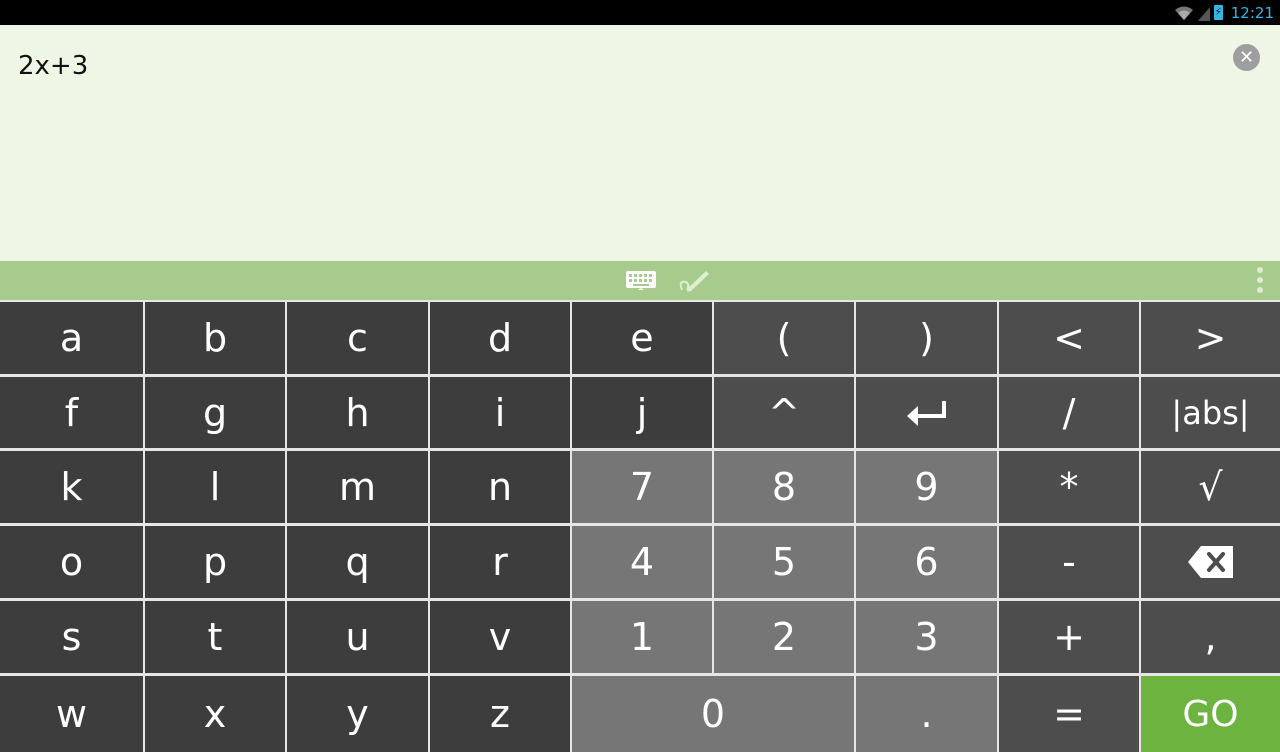 The width and height of the screenshot is (1280, 752). Describe the element at coordinates (1183, 13) in the screenshot. I see `wifi-icon` at that location.